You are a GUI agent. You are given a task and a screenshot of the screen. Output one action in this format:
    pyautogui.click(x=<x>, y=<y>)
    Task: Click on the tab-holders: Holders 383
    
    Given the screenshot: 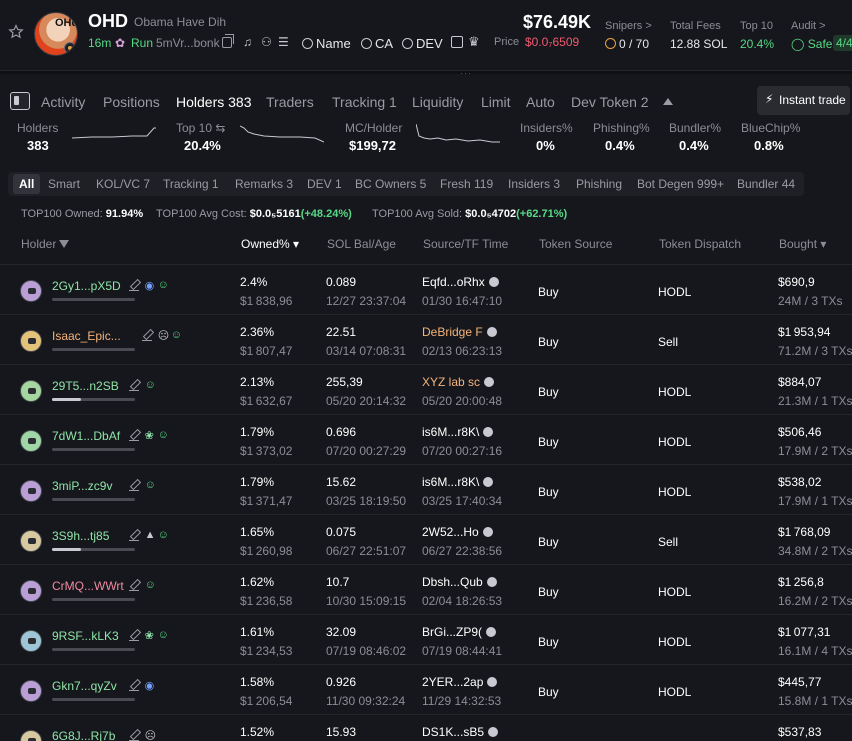 What is the action you would take?
    pyautogui.click(x=214, y=102)
    